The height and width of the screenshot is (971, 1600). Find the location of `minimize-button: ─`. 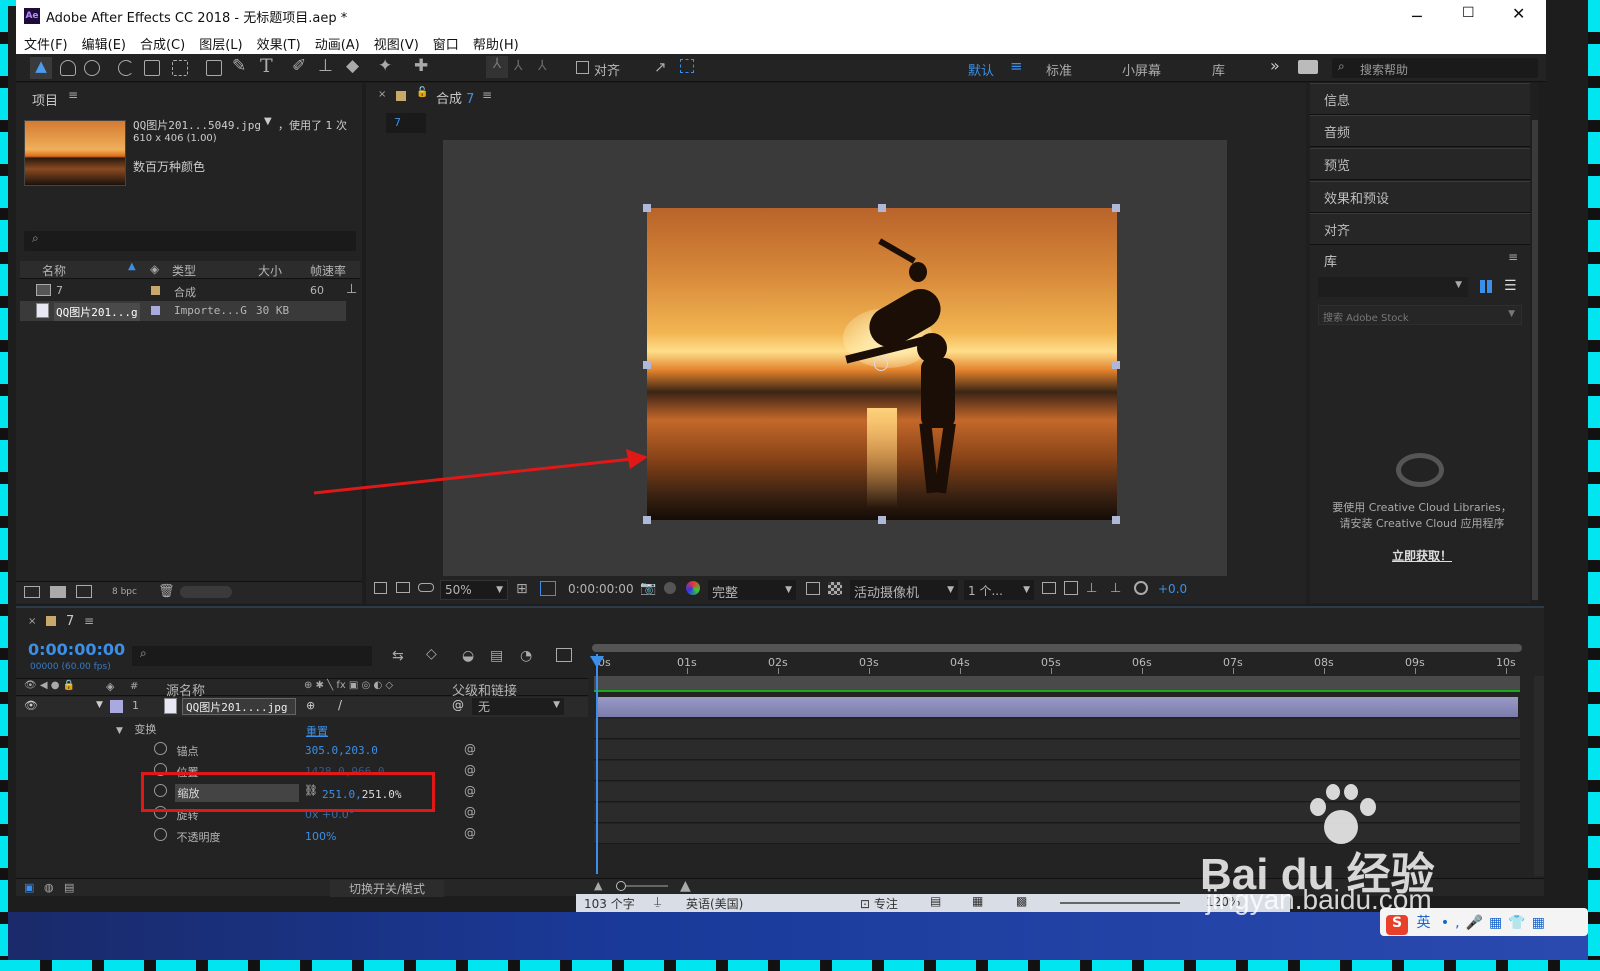

minimize-button: ─ is located at coordinates (1417, 16).